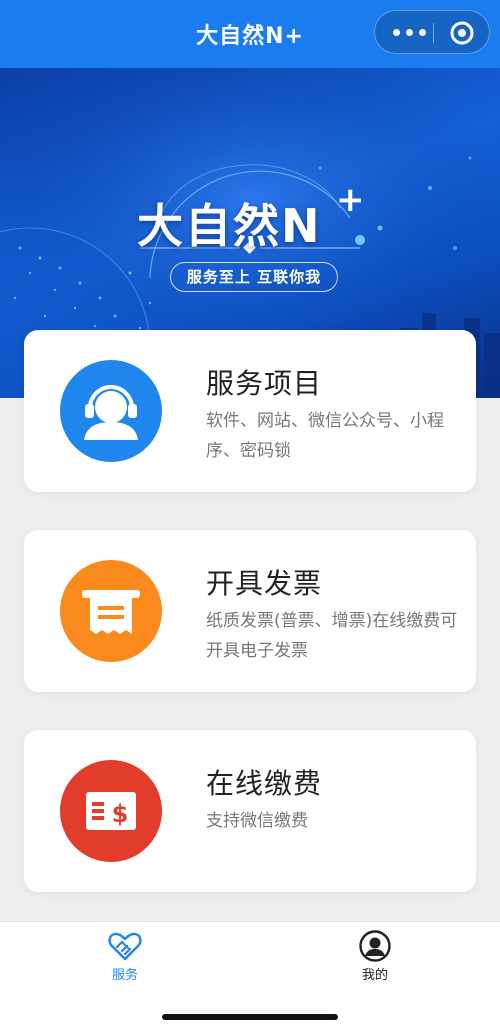 The height and width of the screenshot is (1030, 500). I want to click on customer-service-icon, so click(111, 411).